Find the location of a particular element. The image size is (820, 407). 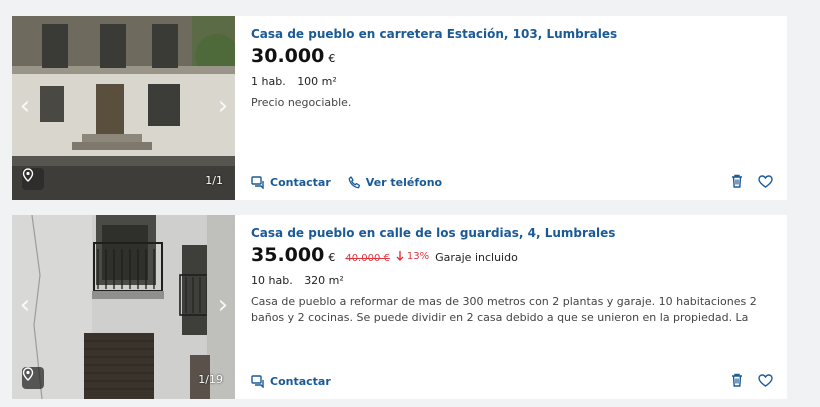

listing-details: 1 hab. 100 m² is located at coordinates (294, 81).